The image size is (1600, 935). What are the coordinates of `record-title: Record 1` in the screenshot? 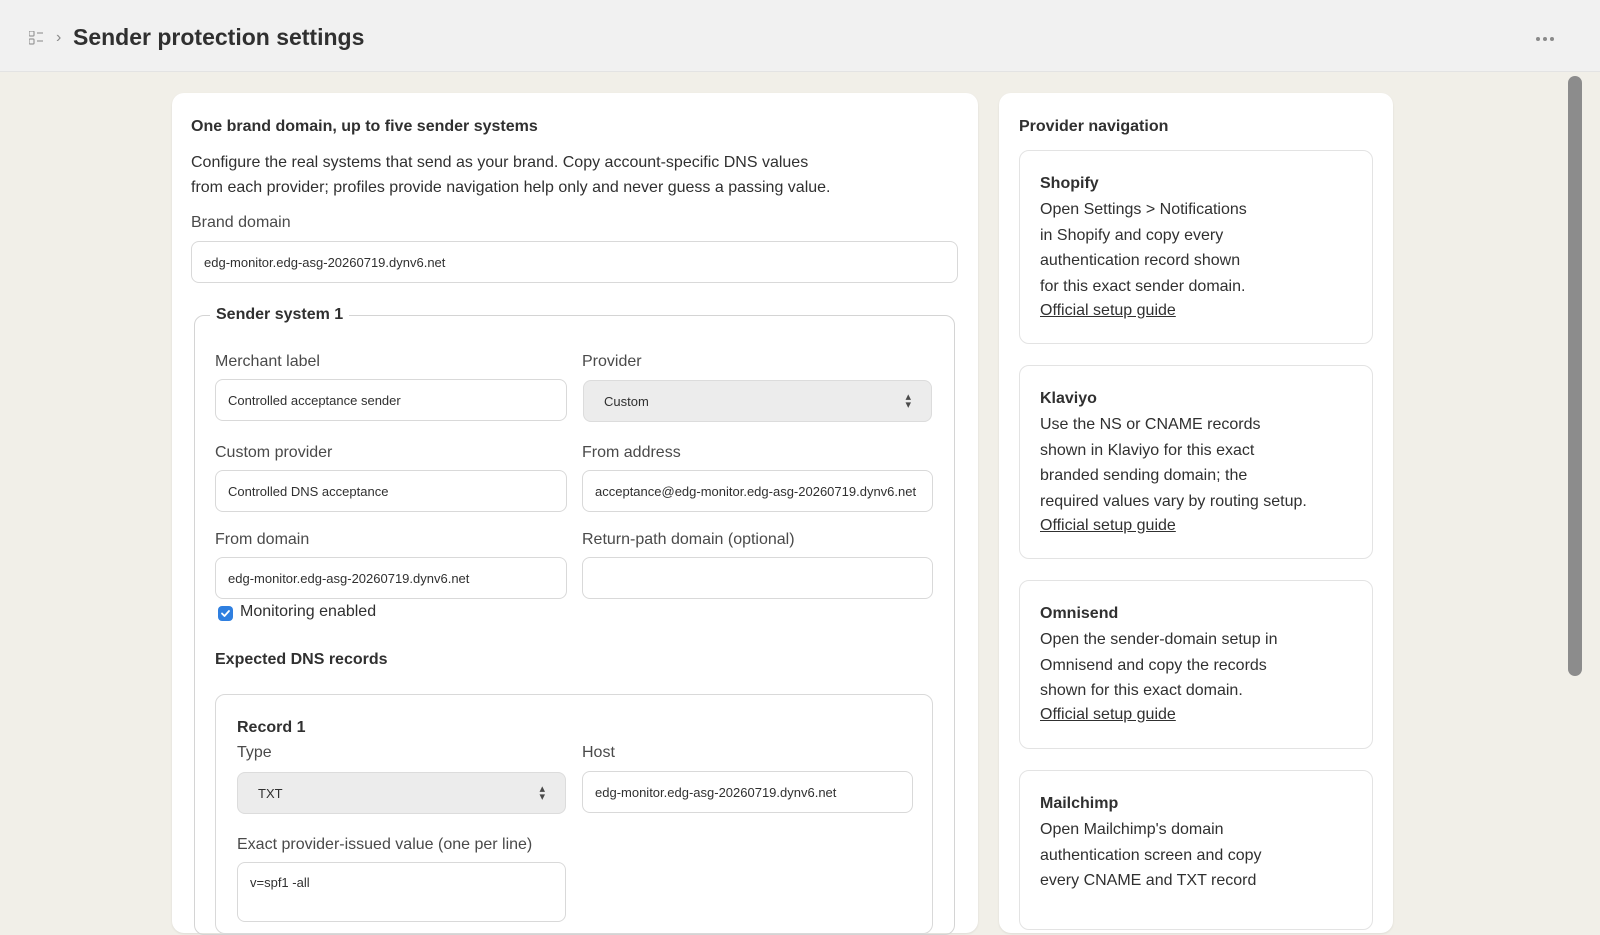 It's located at (271, 727).